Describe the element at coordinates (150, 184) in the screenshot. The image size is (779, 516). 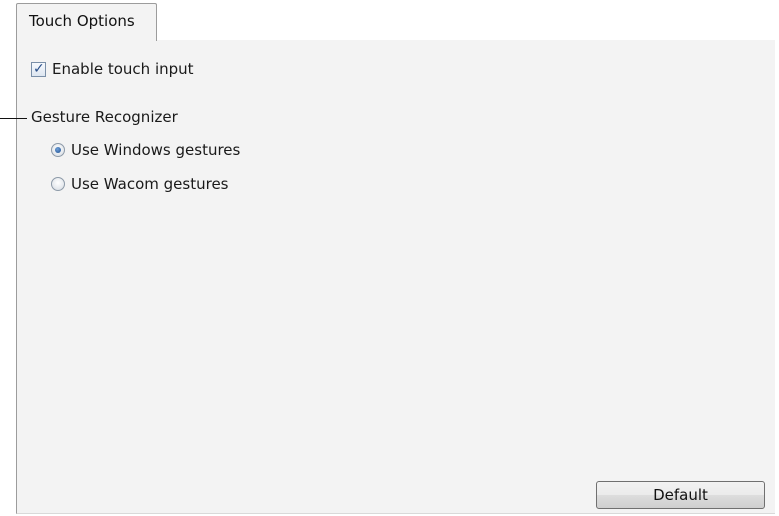
I see `wacom-gestures-label: Use Wacom gestures` at that location.